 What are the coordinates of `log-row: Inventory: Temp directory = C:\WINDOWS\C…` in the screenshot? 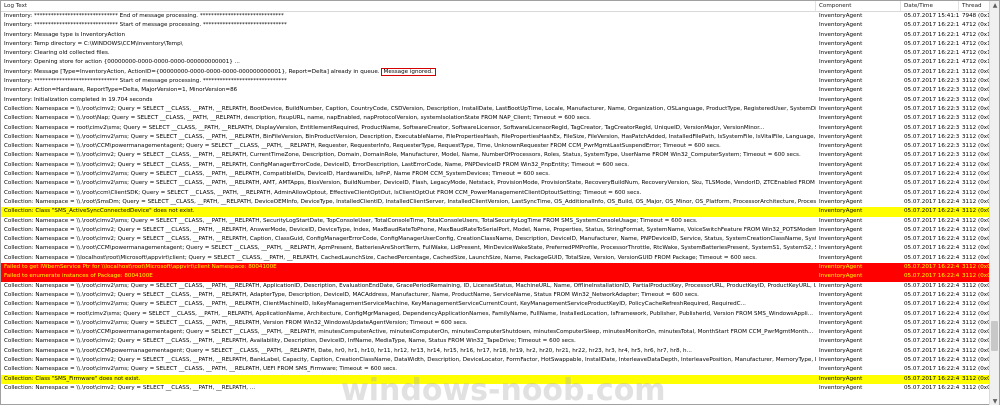 It's located at (496, 44).